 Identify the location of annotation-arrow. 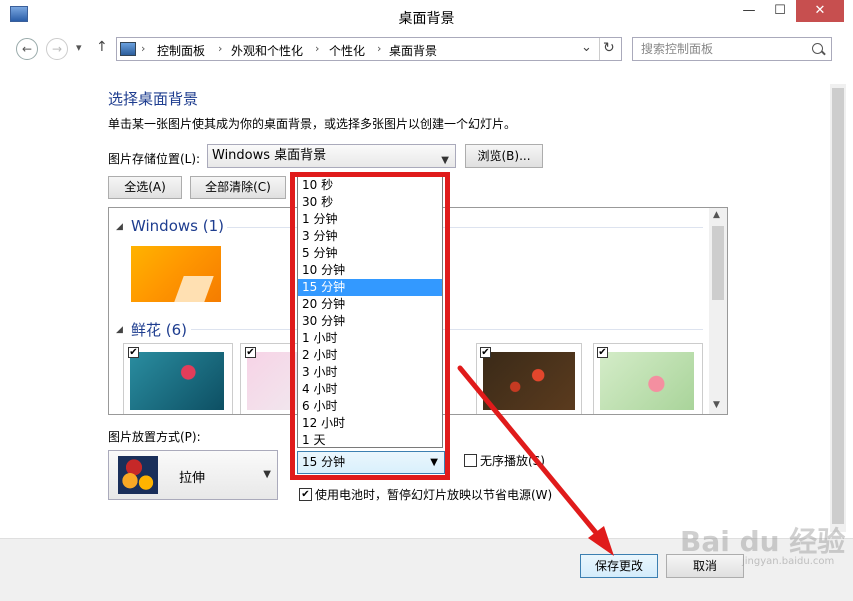
(535, 460).